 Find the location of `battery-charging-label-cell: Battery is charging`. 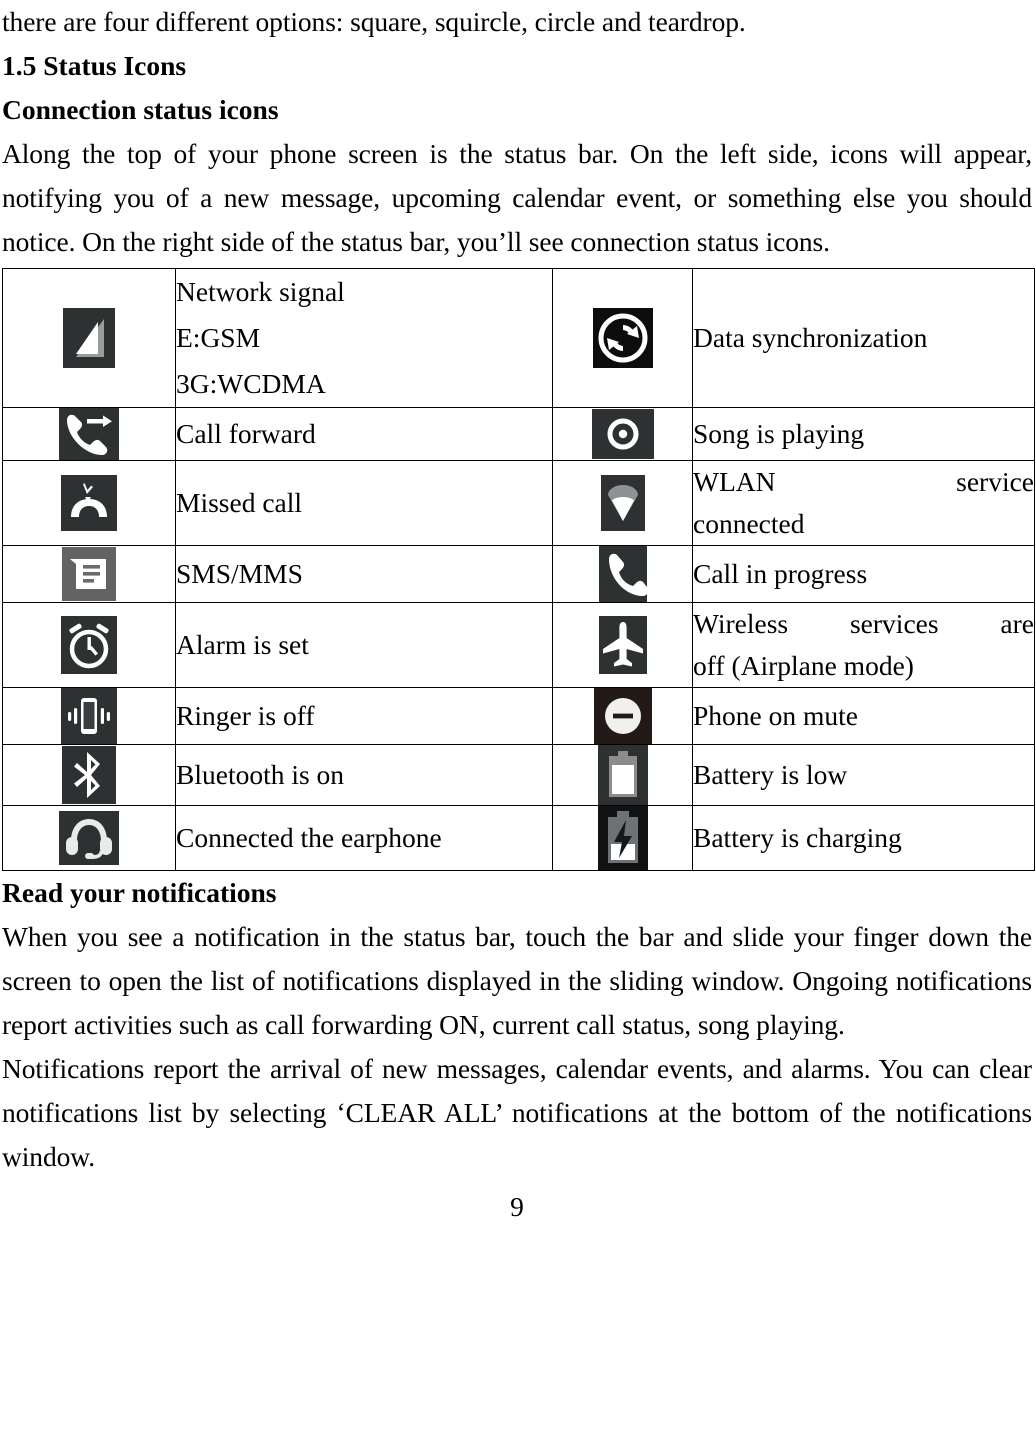

battery-charging-label-cell: Battery is charging is located at coordinates (863, 838).